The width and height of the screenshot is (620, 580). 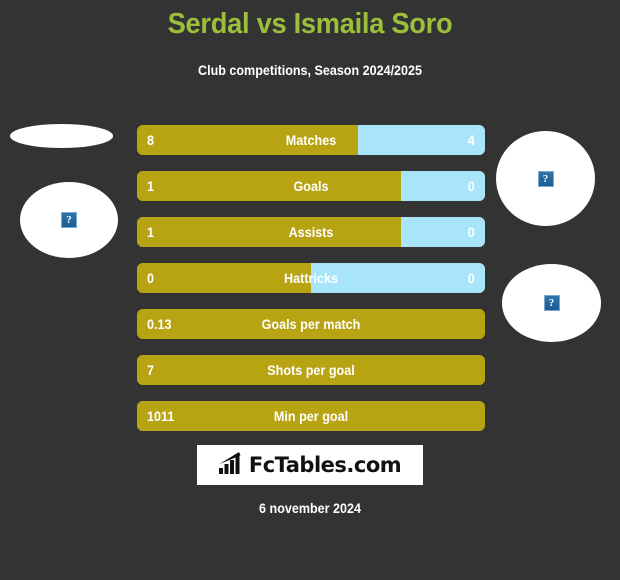 I want to click on avatar-away-player: ?, so click(x=545, y=178).